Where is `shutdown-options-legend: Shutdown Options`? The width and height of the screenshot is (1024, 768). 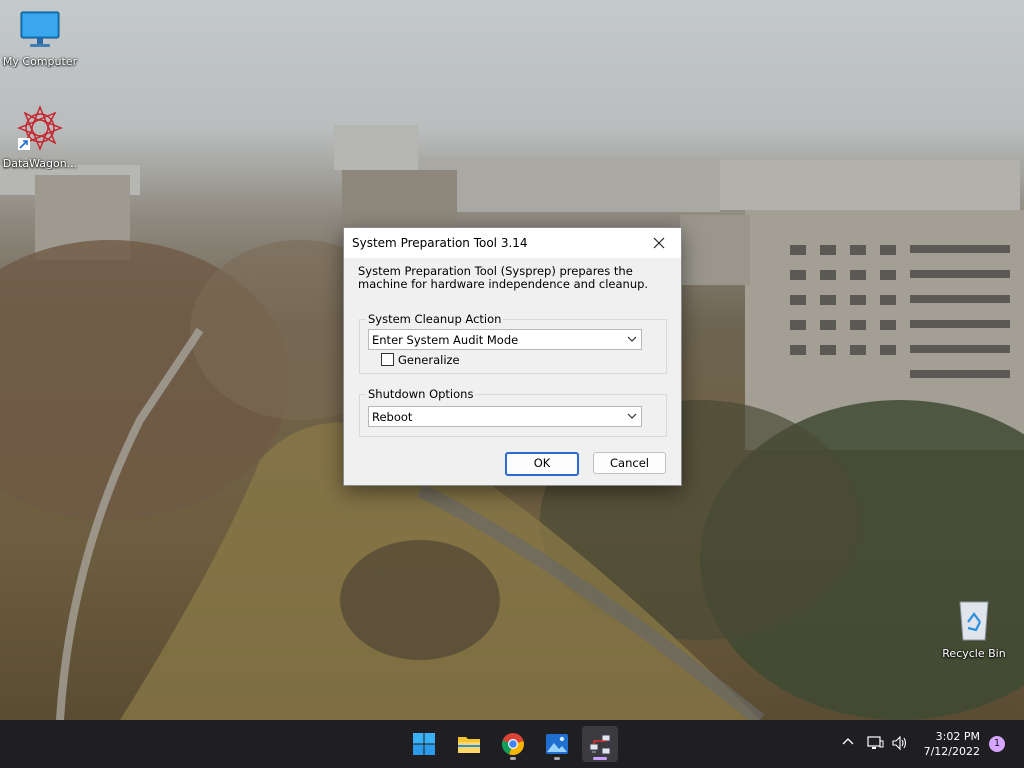 shutdown-options-legend: Shutdown Options is located at coordinates (421, 394).